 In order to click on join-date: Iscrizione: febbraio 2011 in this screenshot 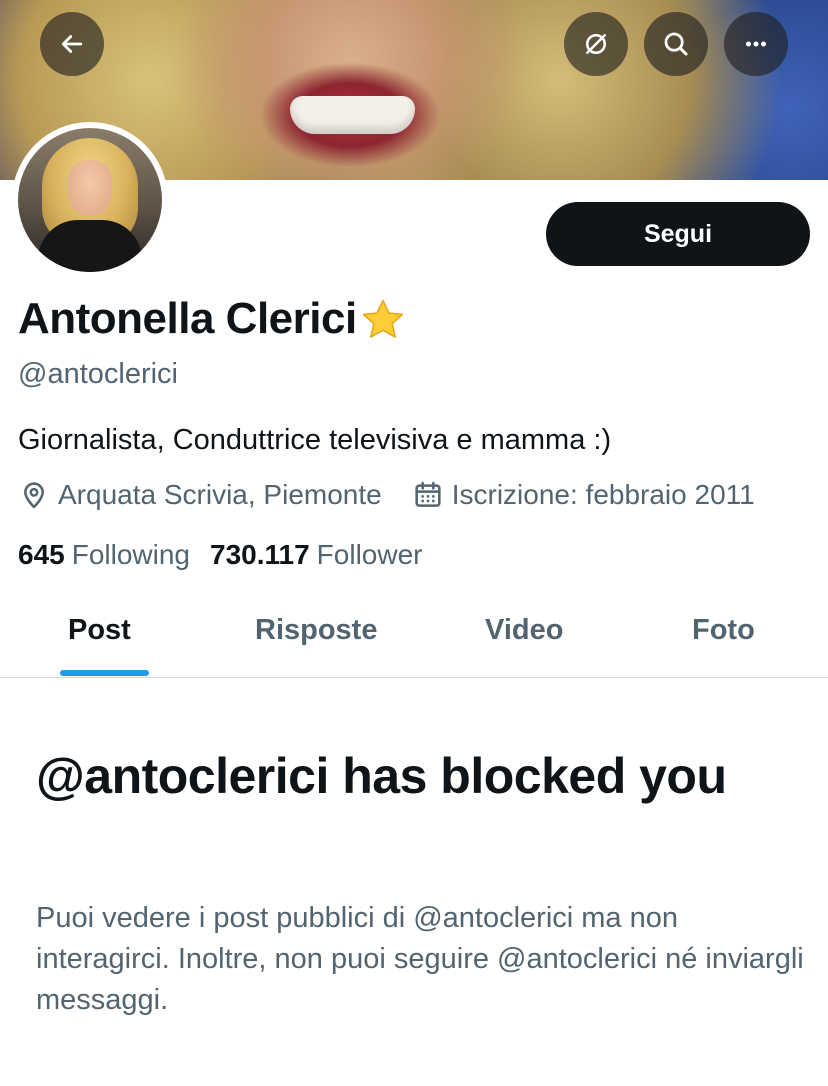, I will do `click(583, 495)`.